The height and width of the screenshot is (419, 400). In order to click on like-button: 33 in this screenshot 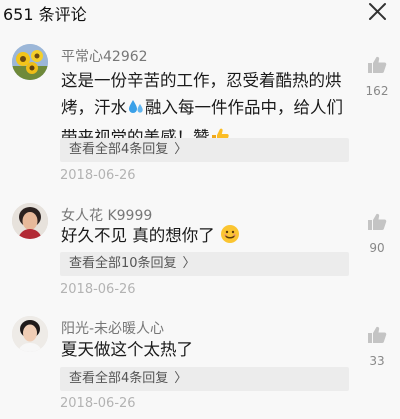, I will do `click(377, 347)`.